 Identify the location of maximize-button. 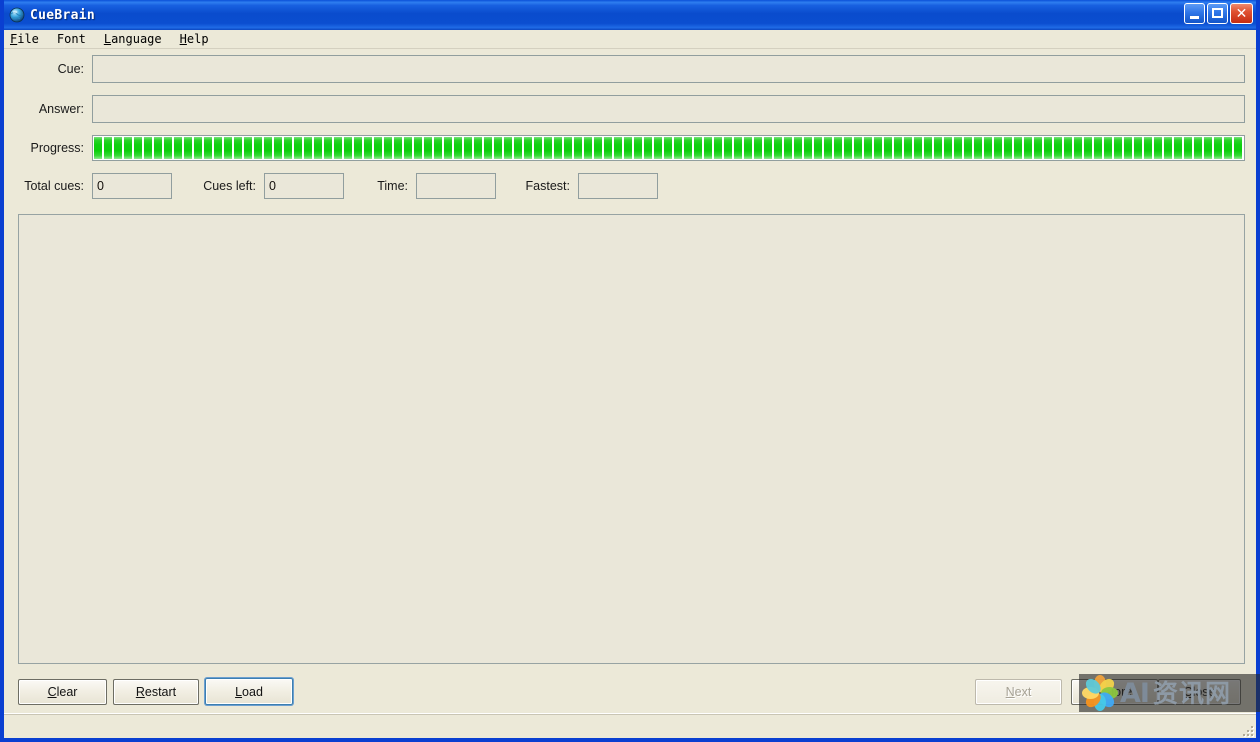
(1217, 13).